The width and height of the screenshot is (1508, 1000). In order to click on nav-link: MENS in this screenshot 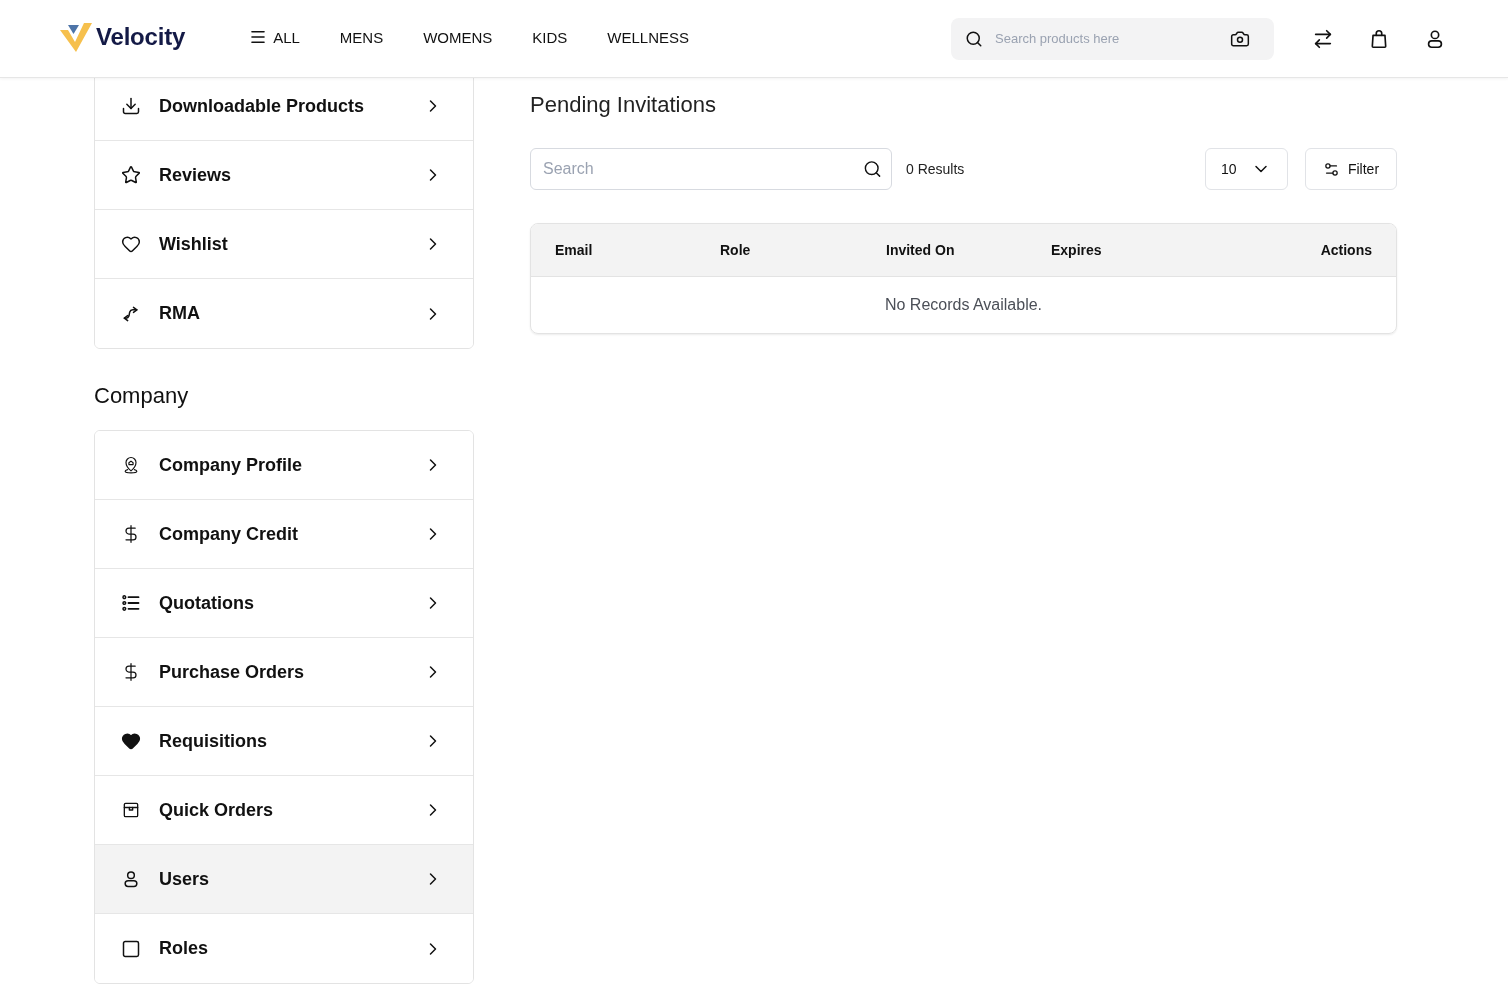, I will do `click(361, 37)`.